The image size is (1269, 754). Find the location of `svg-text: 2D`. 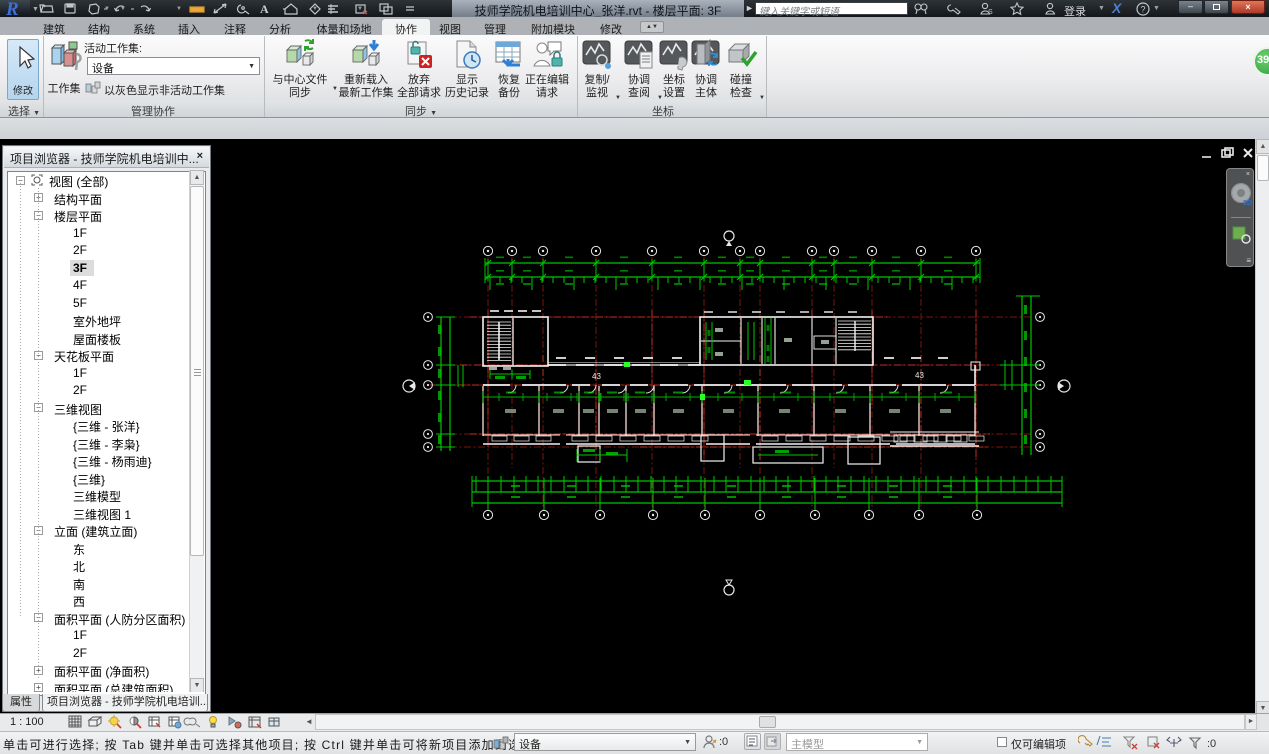

svg-text: 2D is located at coordinates (1247, 203).